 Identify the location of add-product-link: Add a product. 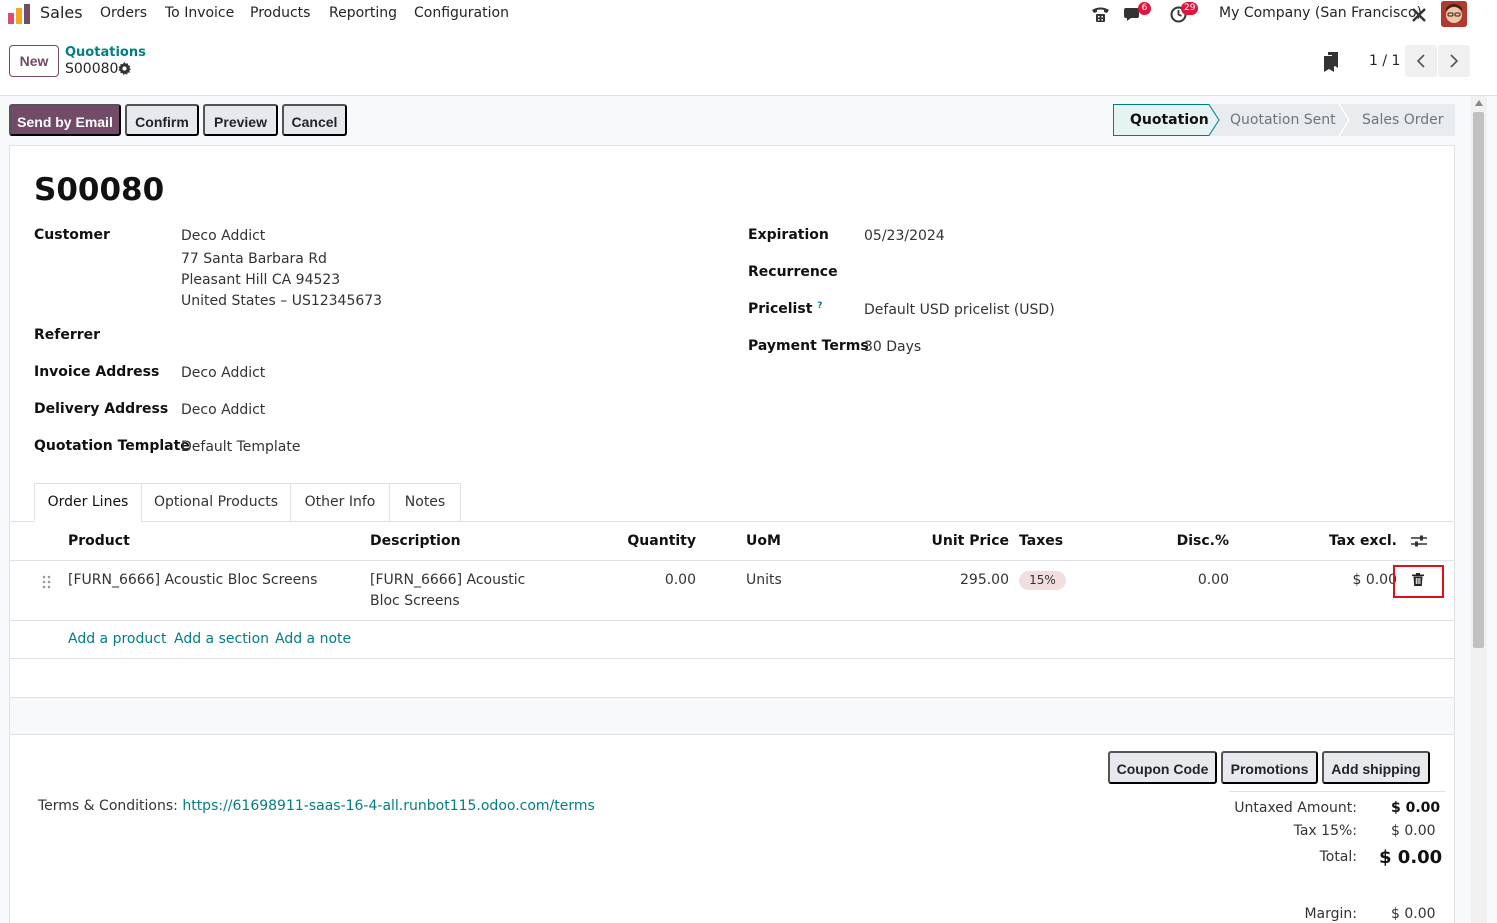
(117, 639).